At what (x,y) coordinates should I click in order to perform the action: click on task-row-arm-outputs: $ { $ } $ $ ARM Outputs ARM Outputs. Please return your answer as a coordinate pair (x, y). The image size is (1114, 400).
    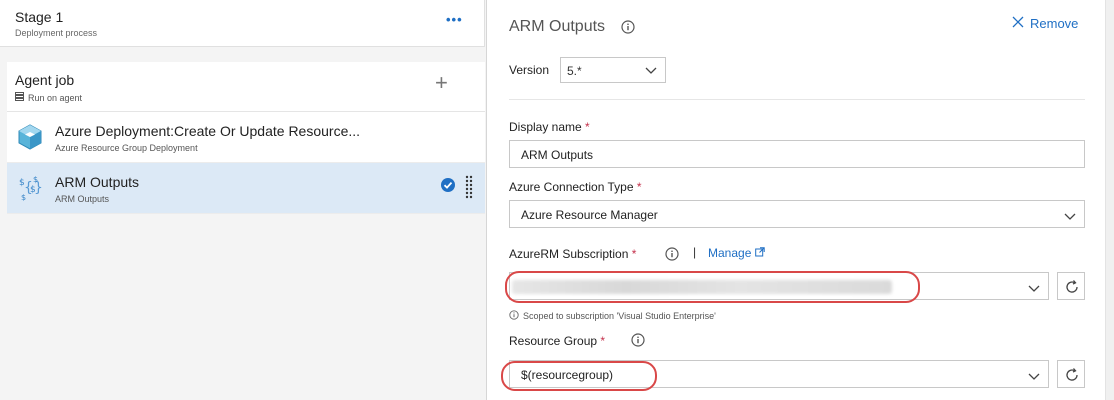
    Looking at the image, I should click on (246, 188).